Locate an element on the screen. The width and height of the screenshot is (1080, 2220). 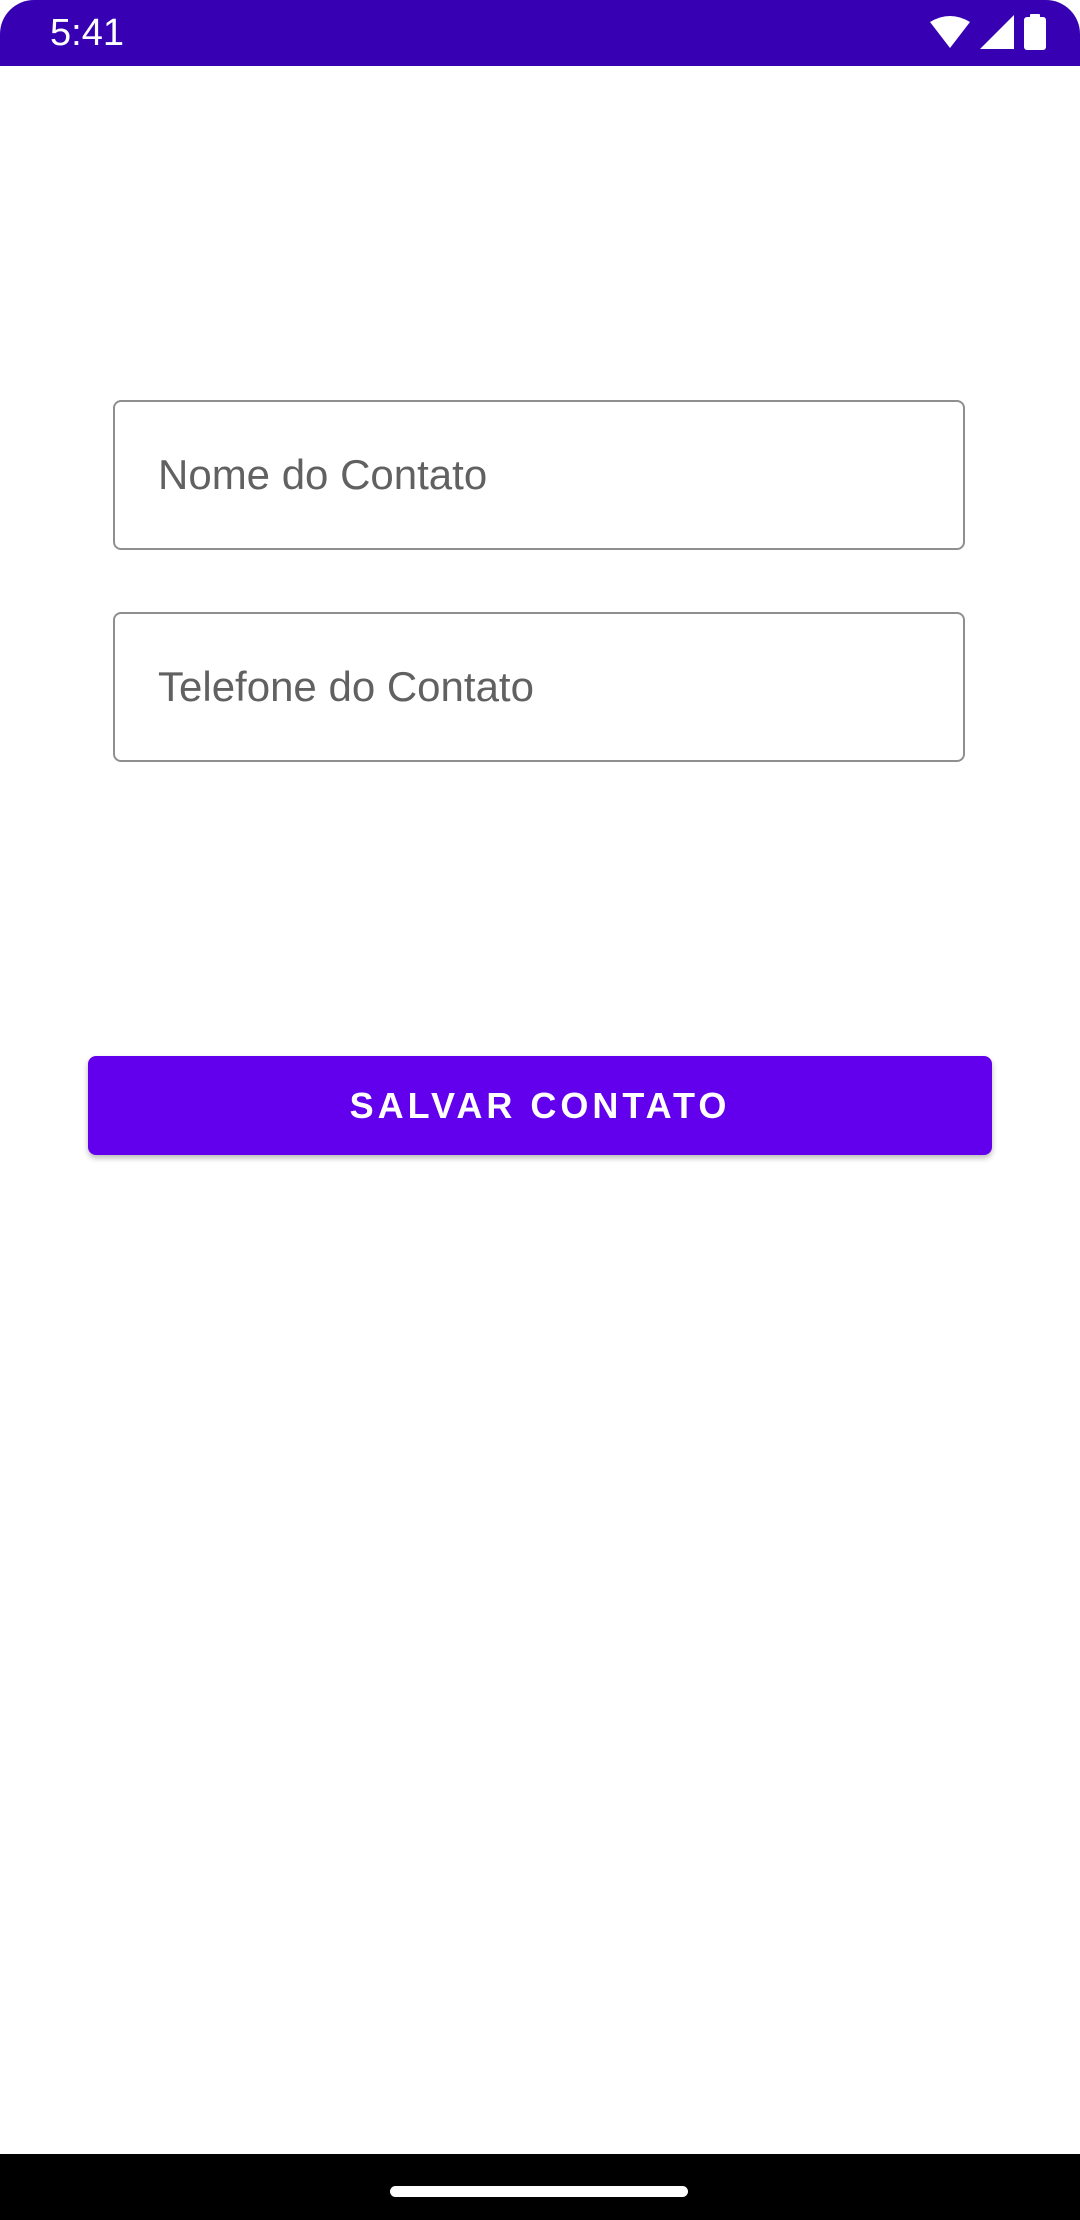
home-indicator is located at coordinates (539, 2191).